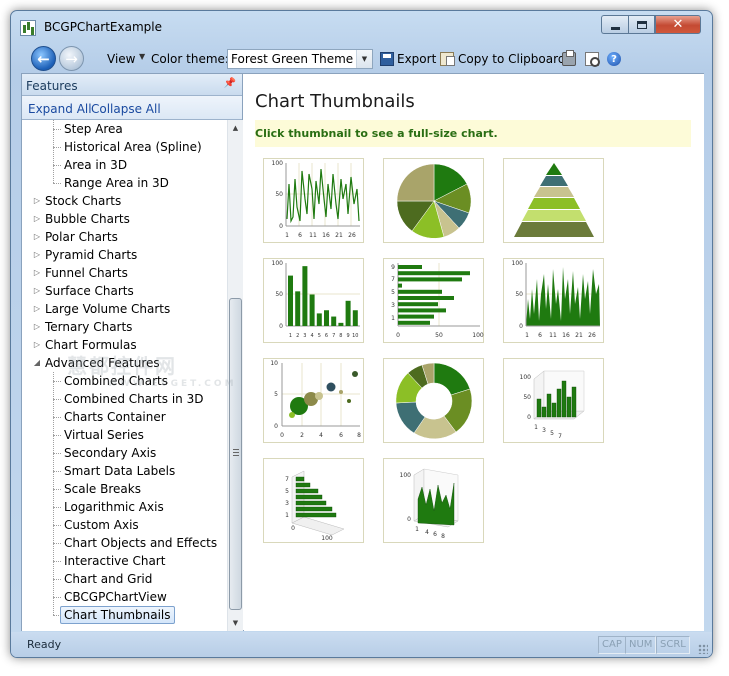 This screenshot has width=729, height=676. I want to click on thumbnail-hbar-chart: 9 7 5 3 1 0 50 100, so click(433, 300).